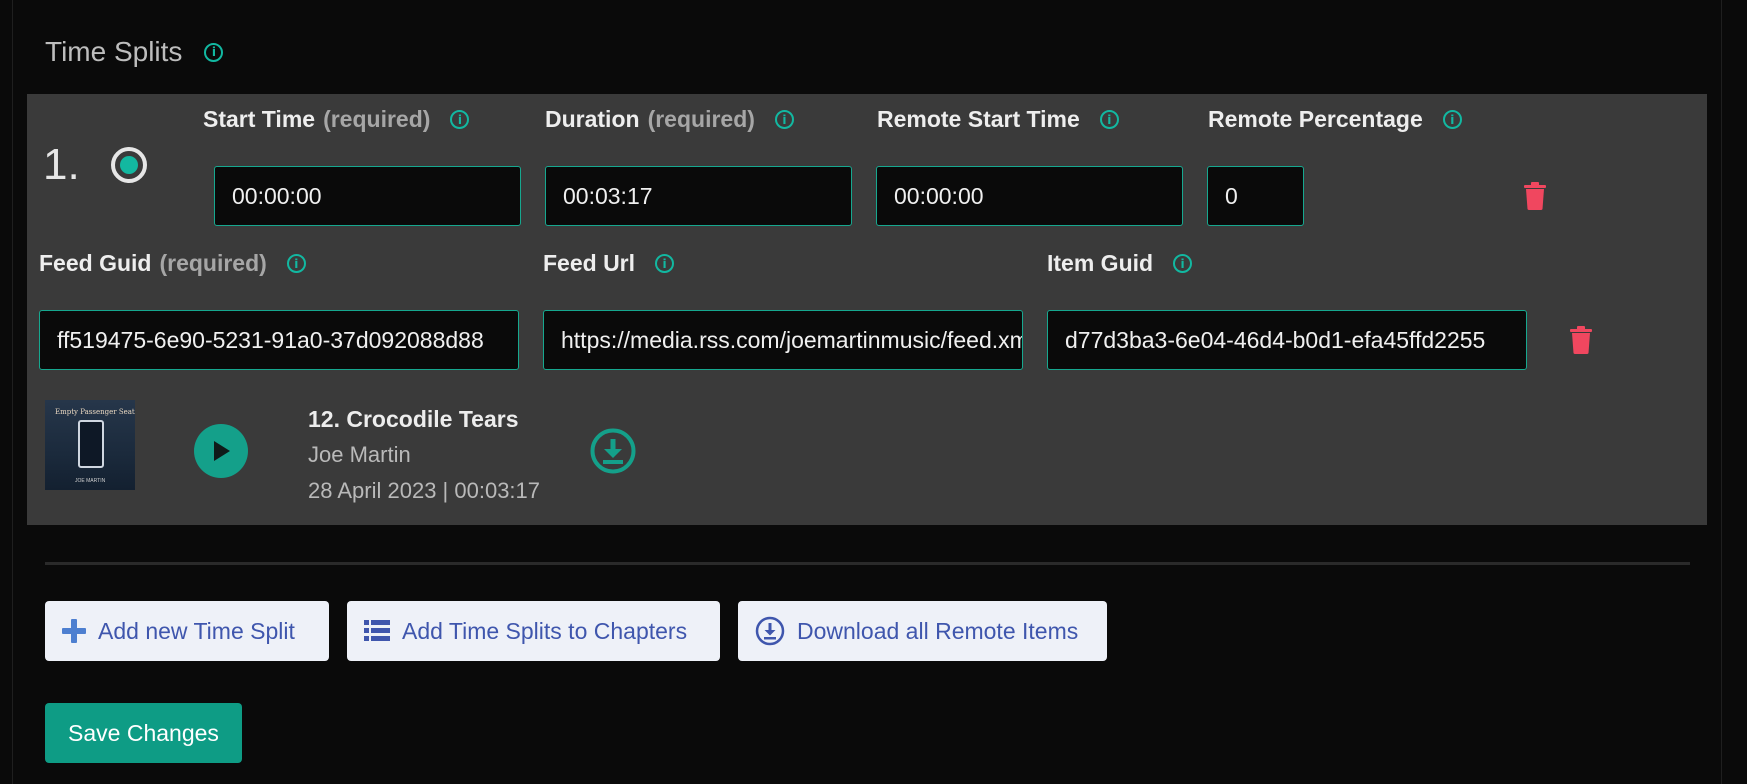  What do you see at coordinates (90, 481) in the screenshot?
I see `cover-text-bottom: JOE MARTIN` at bounding box center [90, 481].